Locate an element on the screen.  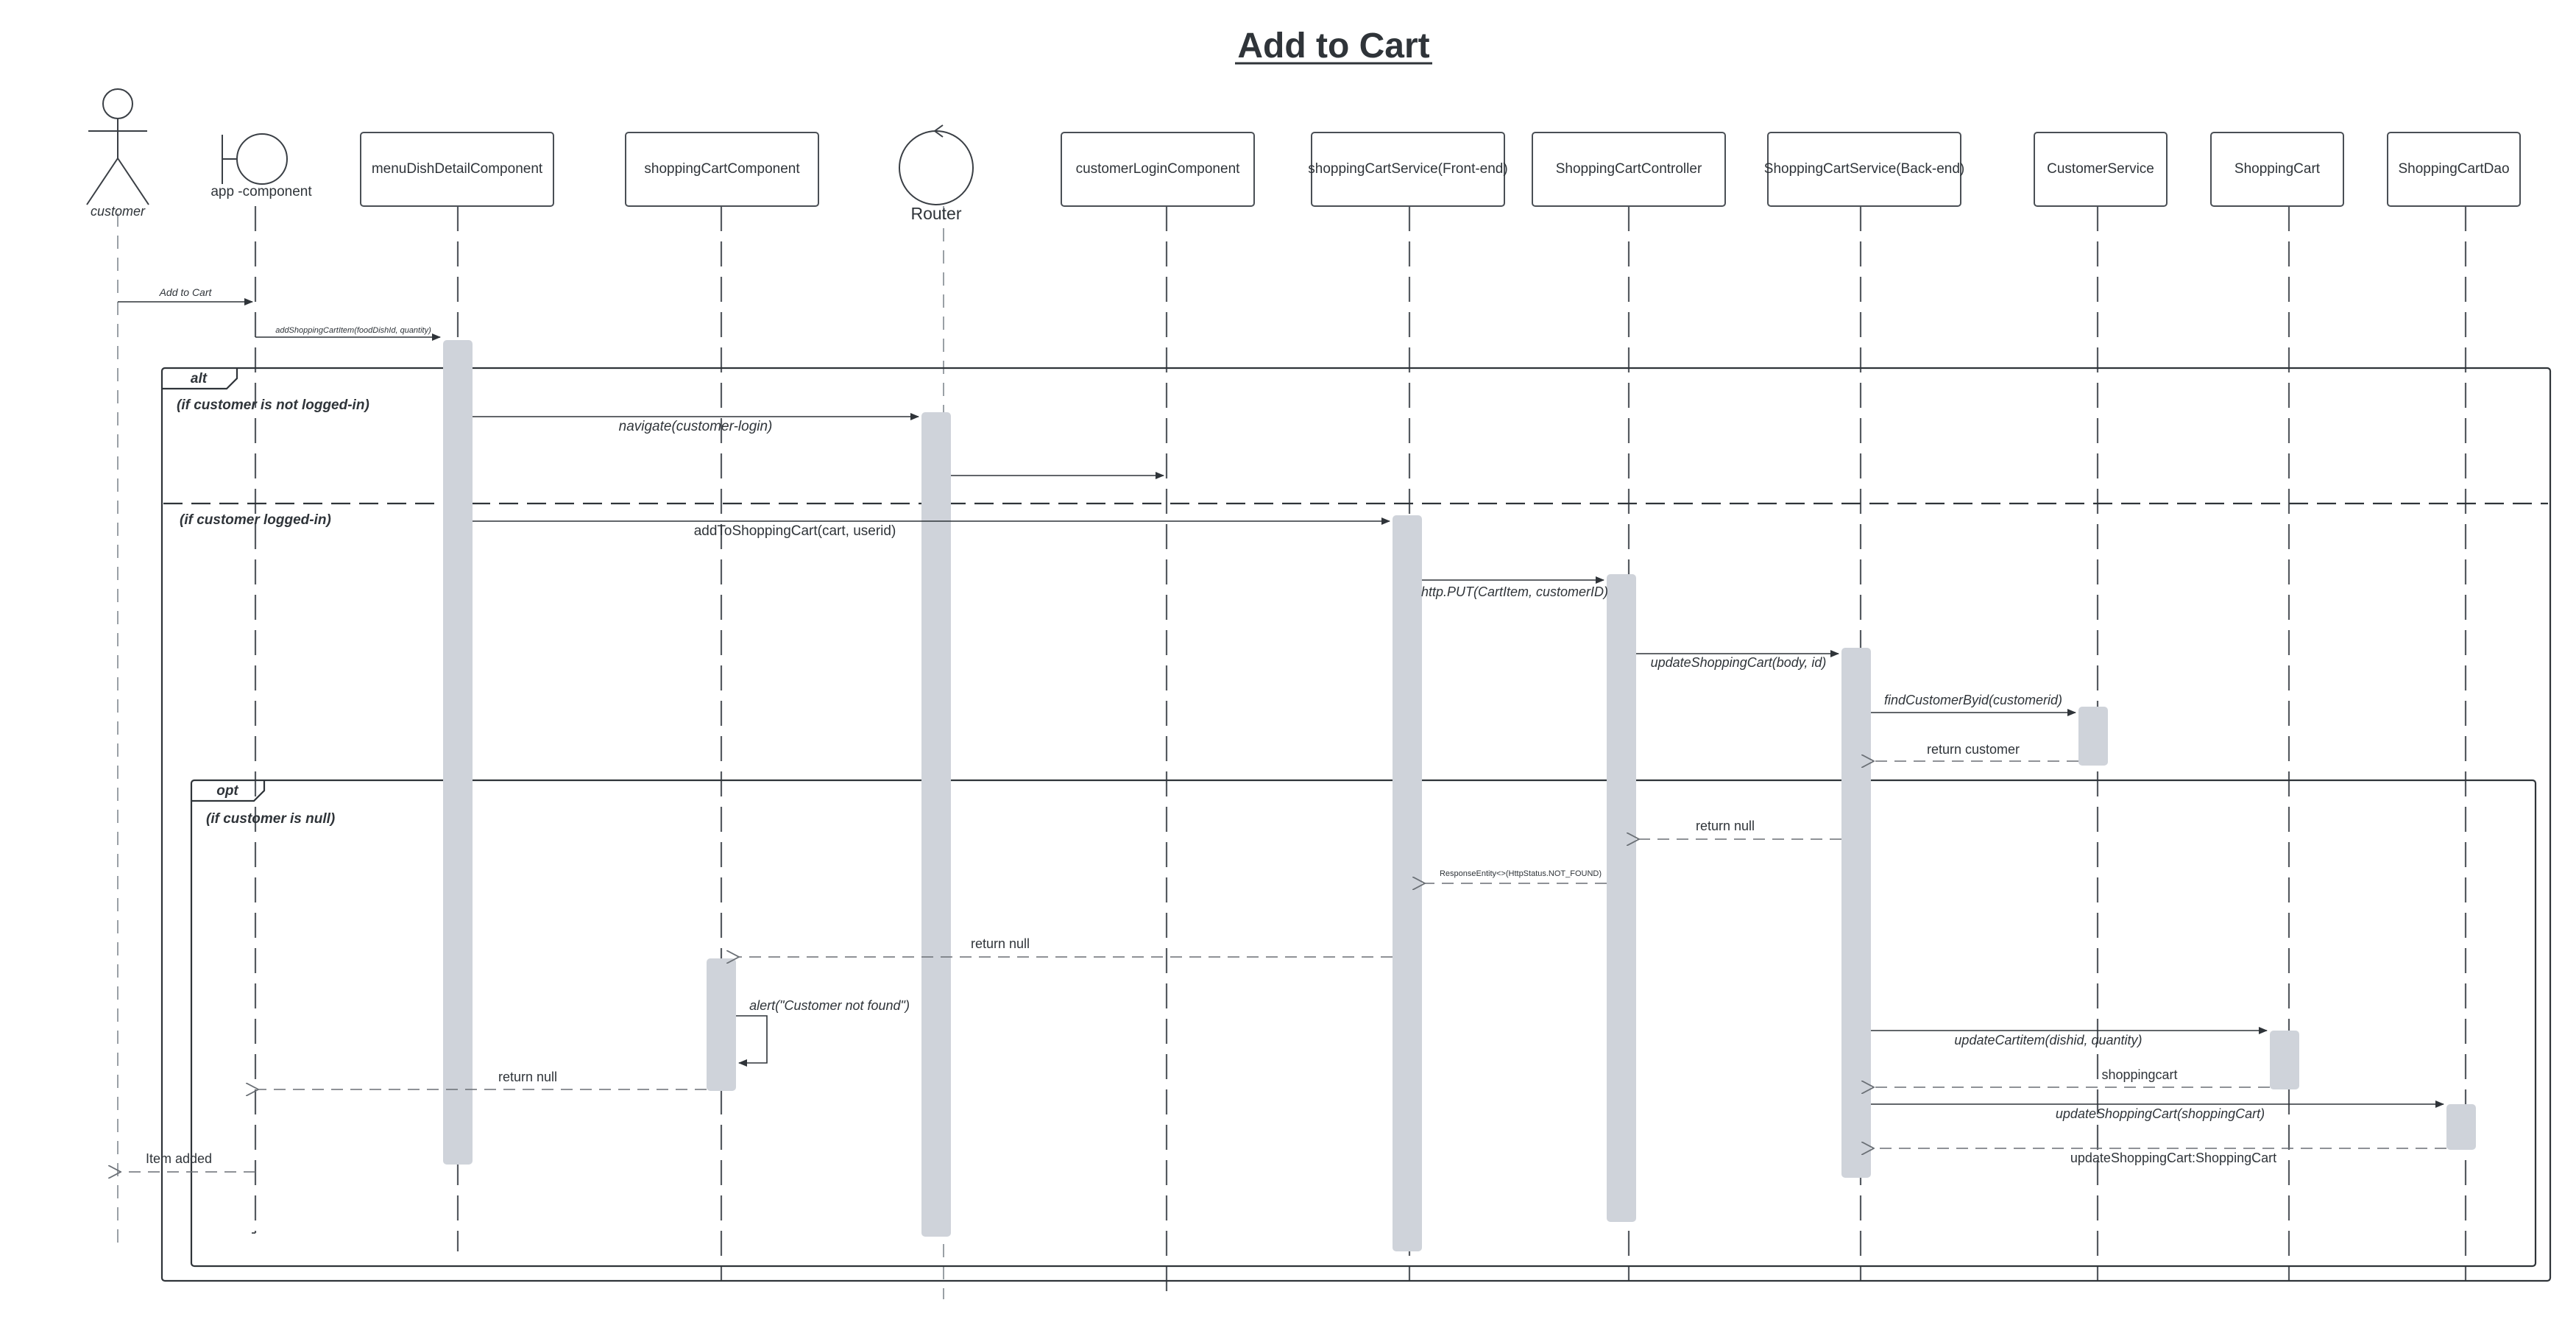
participant-label: ShoppingCart is located at coordinates (2277, 169).